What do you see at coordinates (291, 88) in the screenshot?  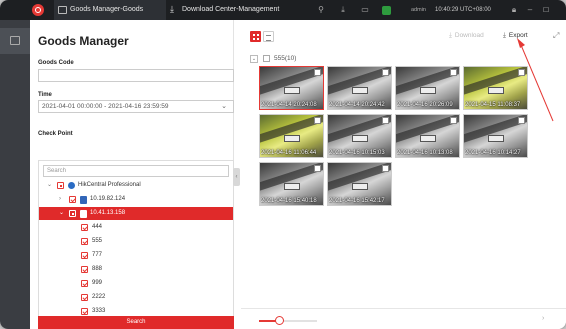 I see `capture-thumbnail: 2021-04-14 20:24:08` at bounding box center [291, 88].